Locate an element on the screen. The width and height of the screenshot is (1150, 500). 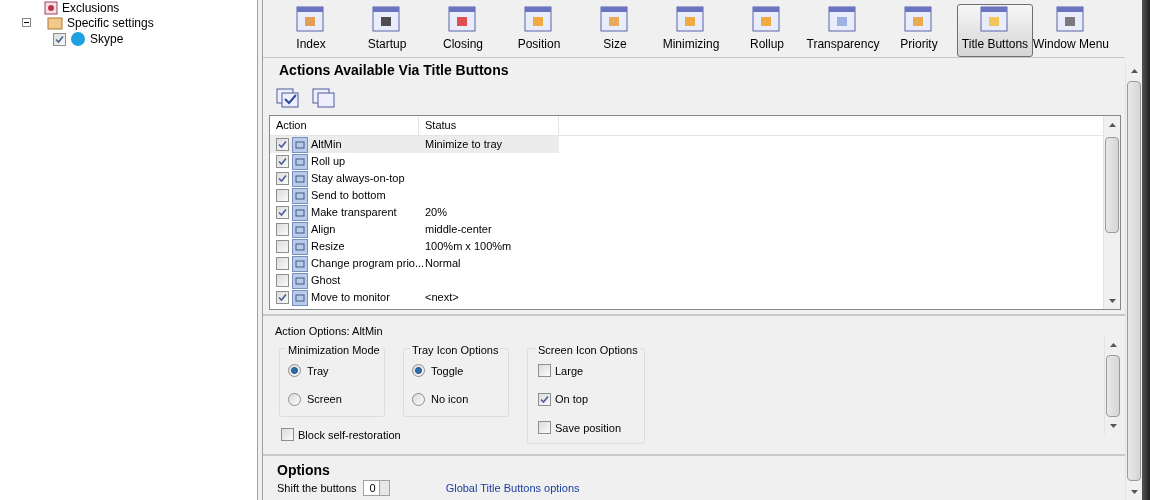
folder-icon is located at coordinates (55, 22).